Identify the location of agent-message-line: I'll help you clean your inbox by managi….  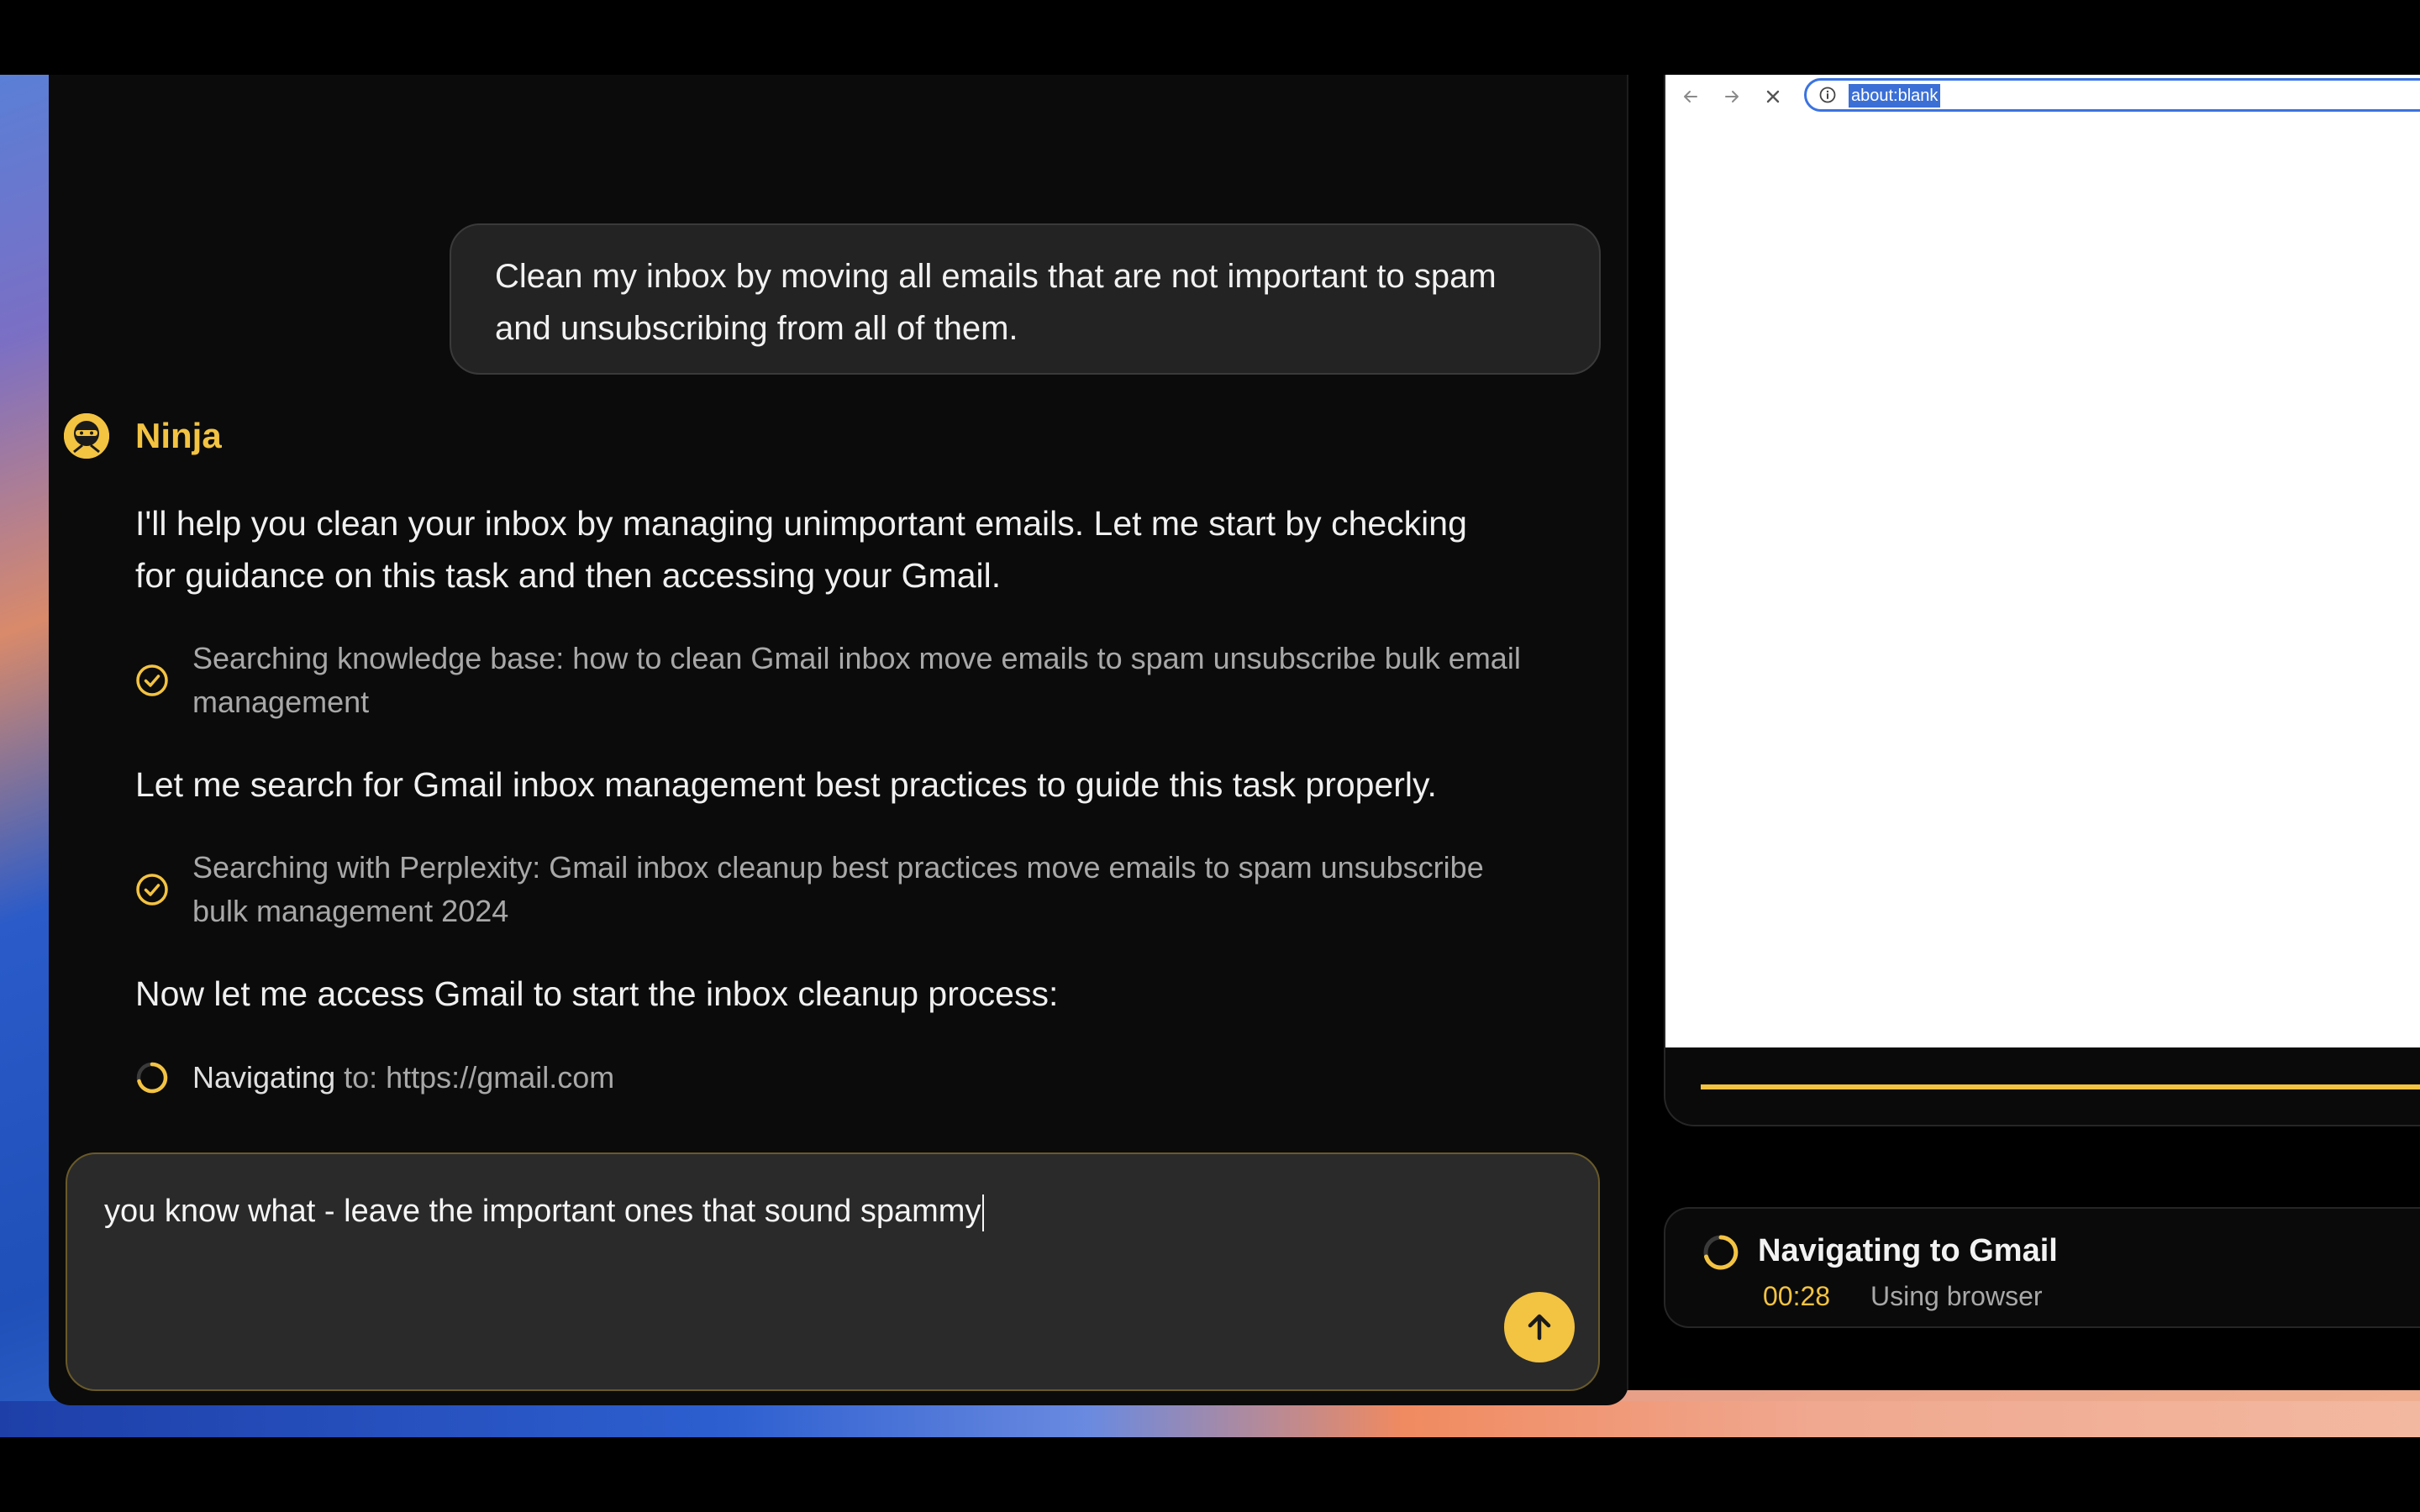
(801, 523).